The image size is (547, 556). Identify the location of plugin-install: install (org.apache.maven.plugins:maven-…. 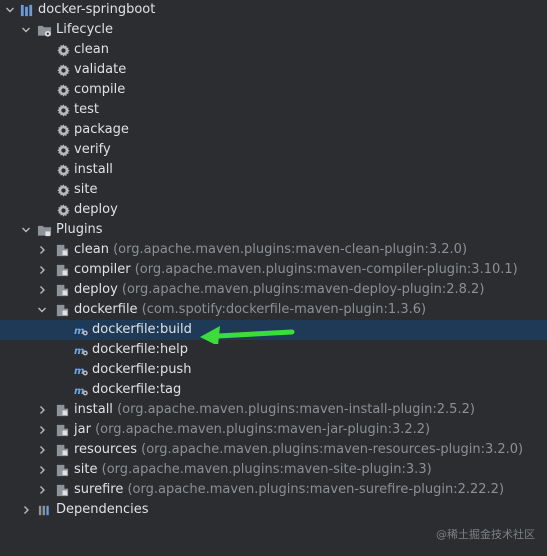
(273, 410).